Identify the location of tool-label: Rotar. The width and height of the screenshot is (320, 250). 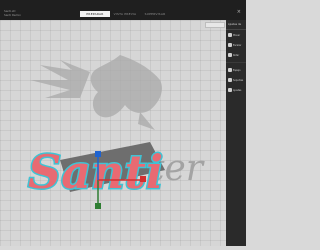
(236, 55).